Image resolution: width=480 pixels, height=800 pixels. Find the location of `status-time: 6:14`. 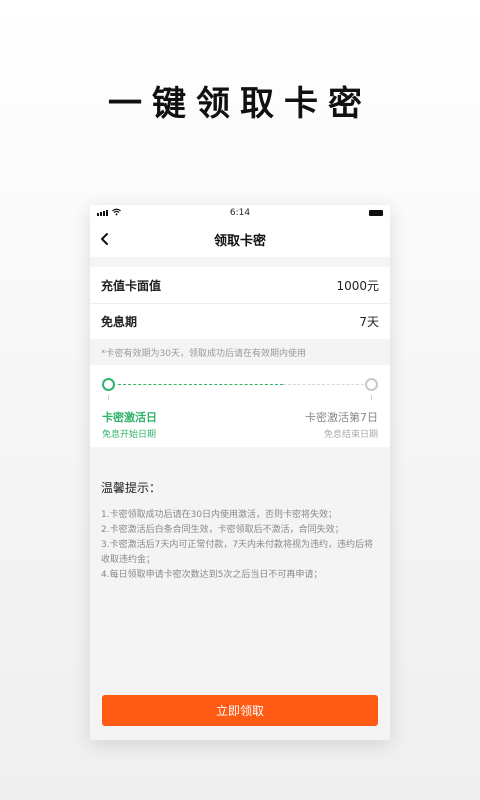

status-time: 6:14 is located at coordinates (240, 213).